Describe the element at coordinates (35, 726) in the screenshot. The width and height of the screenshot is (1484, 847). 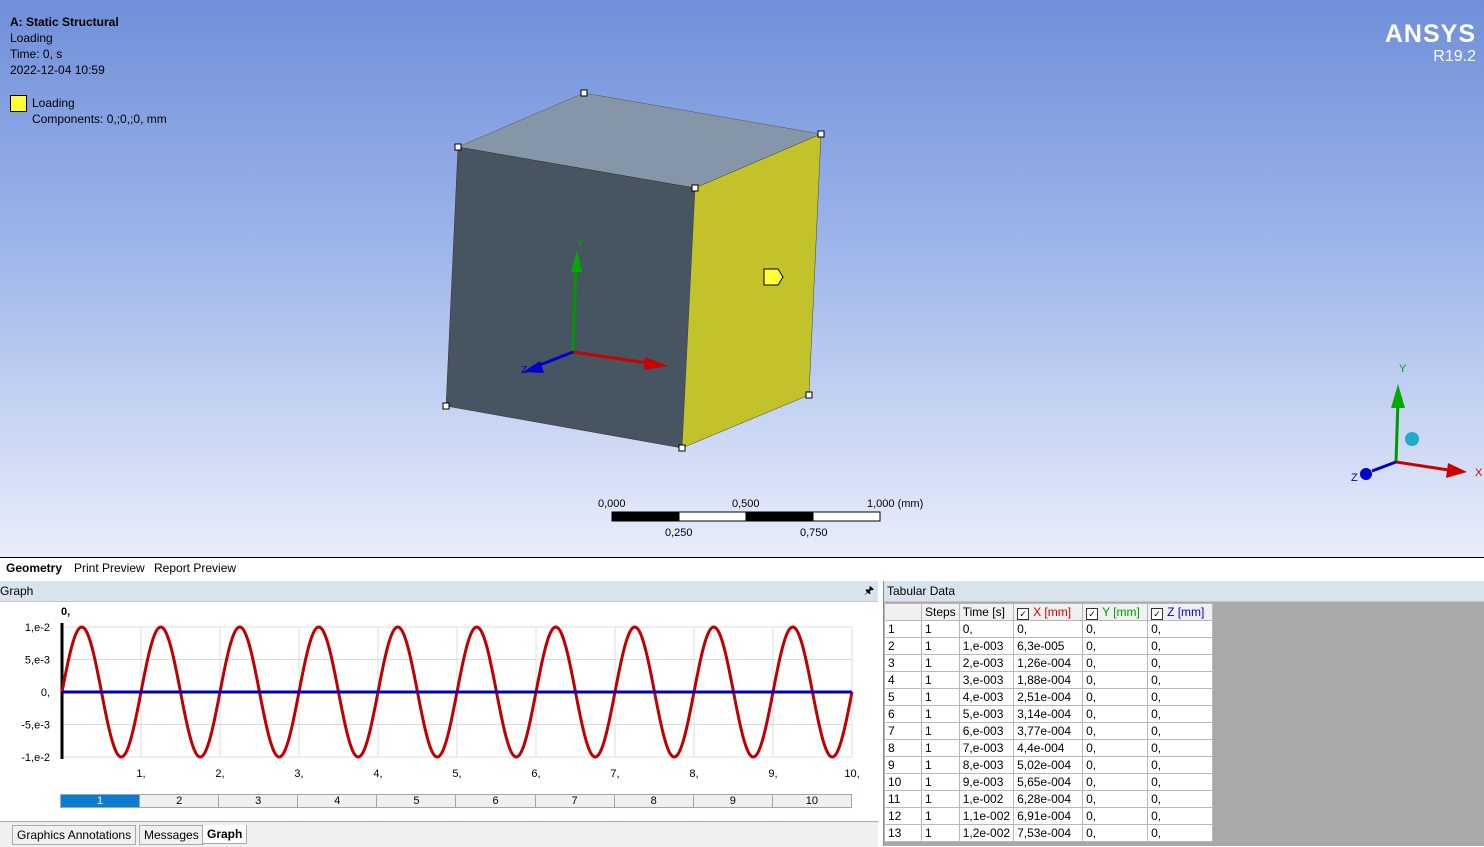
I see `y-tick-label: -5,e-3` at that location.